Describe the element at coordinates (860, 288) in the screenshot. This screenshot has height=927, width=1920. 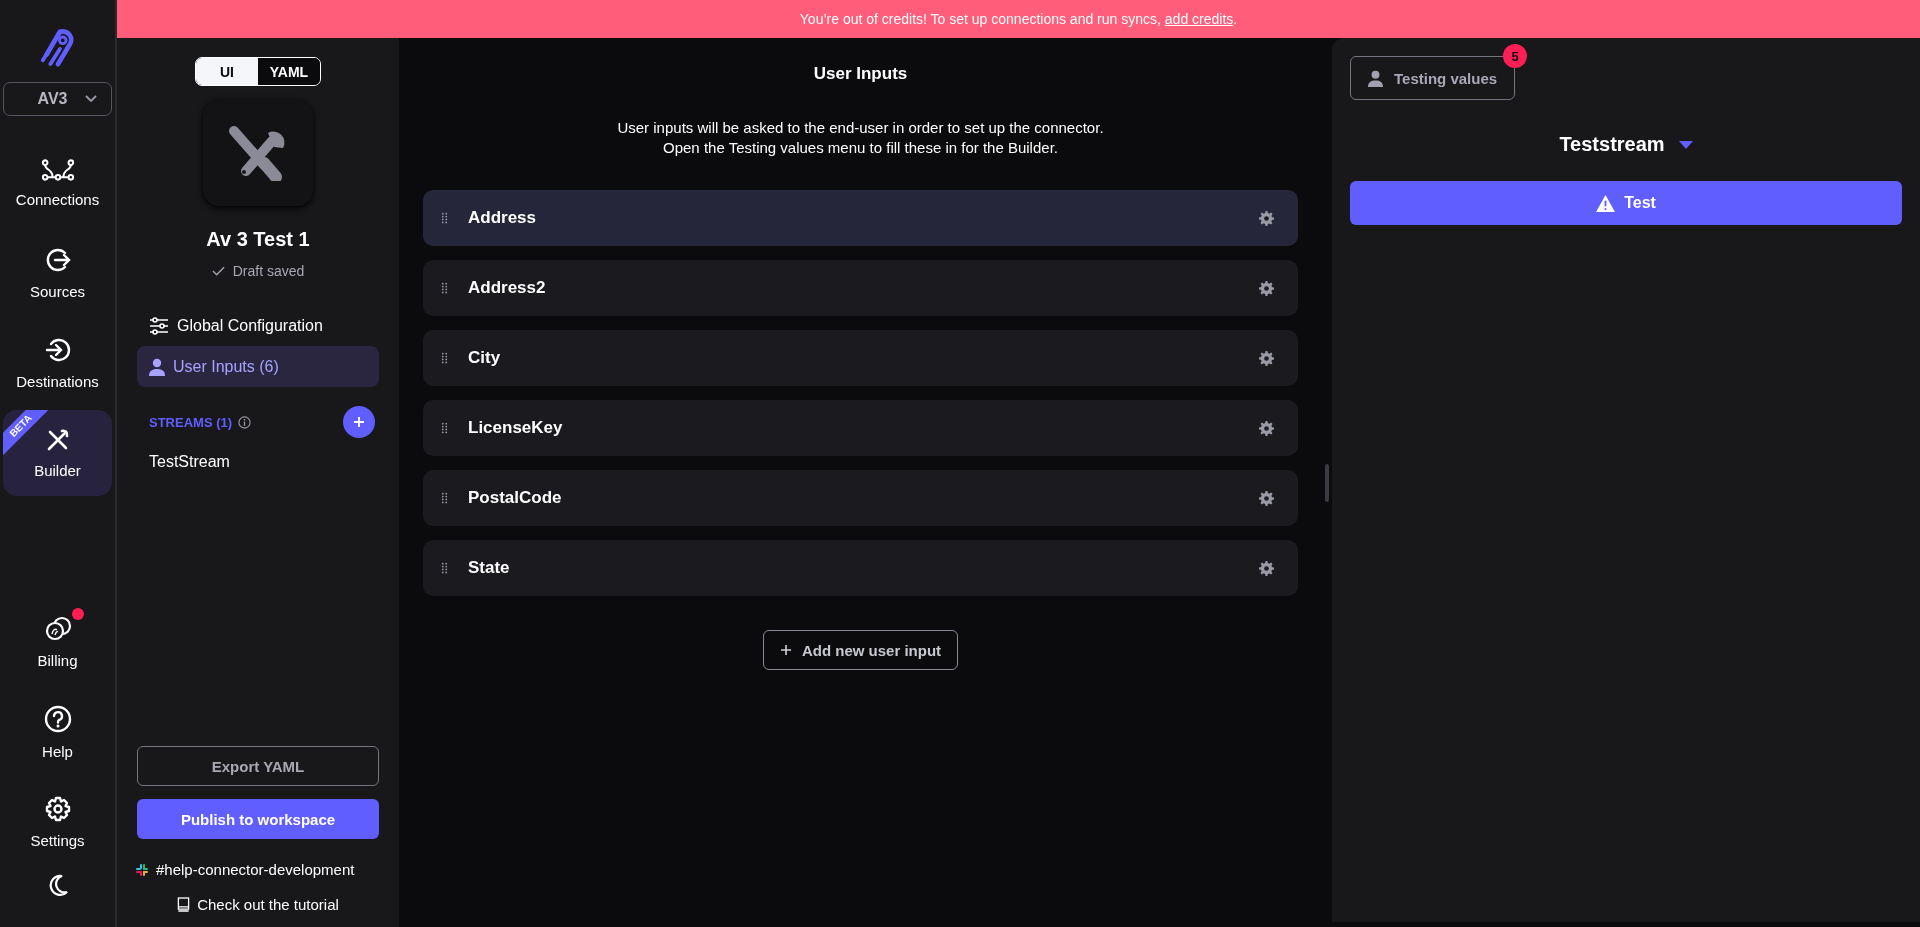
I see `user-input-row: Address2` at that location.